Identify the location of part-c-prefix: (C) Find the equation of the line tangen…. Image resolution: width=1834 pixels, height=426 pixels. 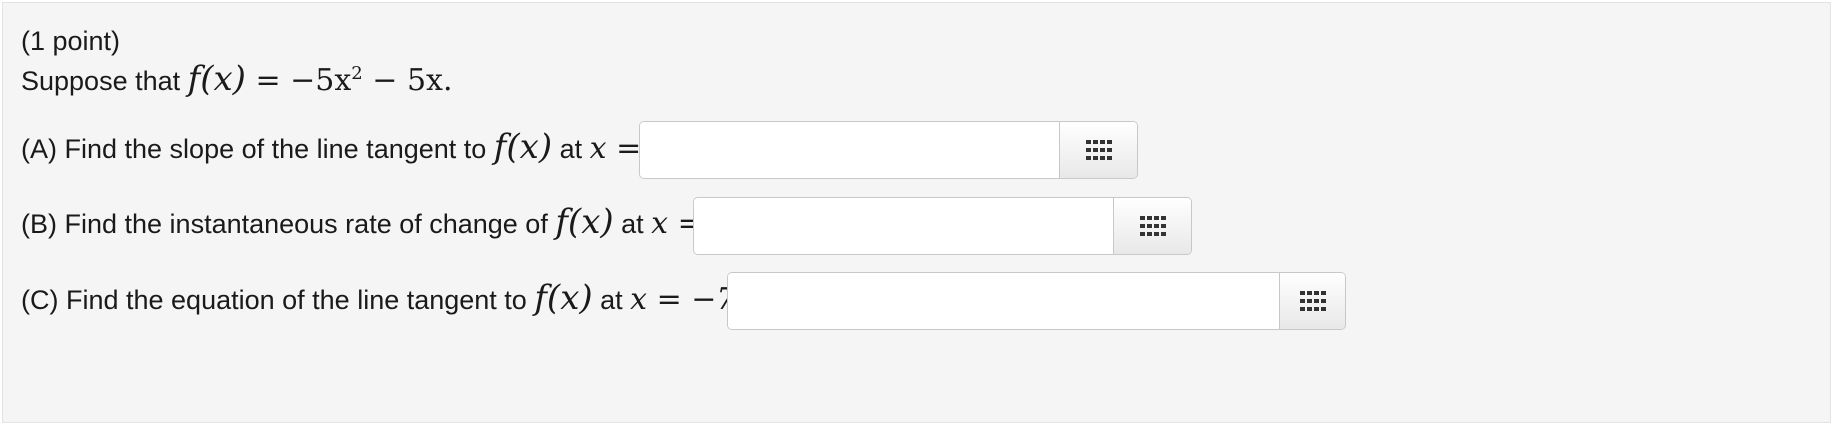
(278, 300).